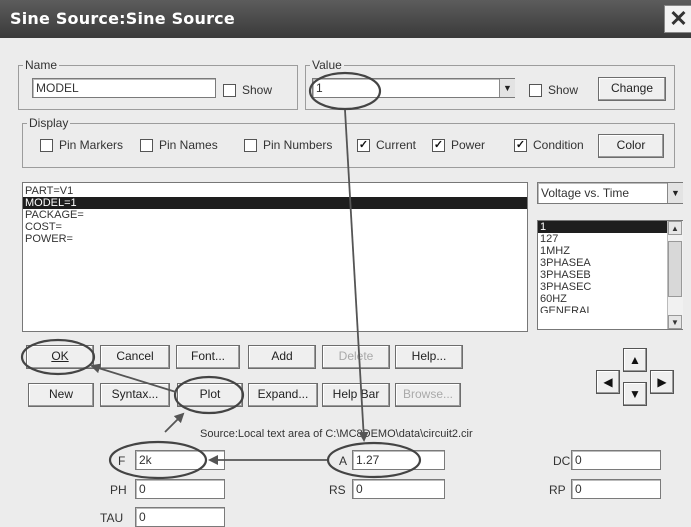  I want to click on color-button: Color, so click(631, 146).